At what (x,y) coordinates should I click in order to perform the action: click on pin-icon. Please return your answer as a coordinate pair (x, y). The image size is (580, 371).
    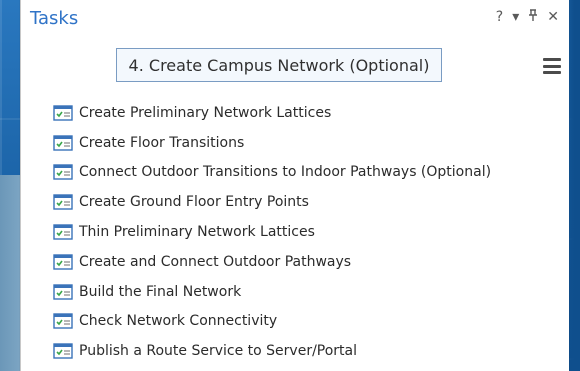
    Looking at the image, I should click on (533, 17).